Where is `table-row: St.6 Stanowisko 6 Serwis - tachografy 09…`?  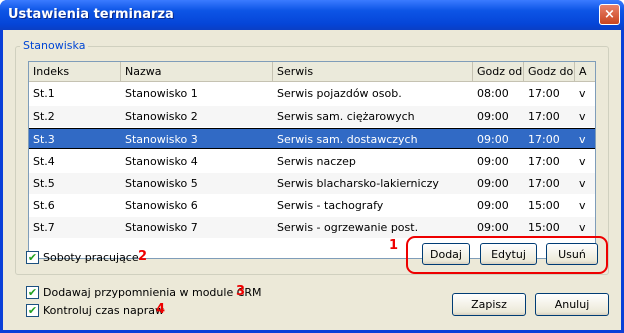
table-row: St.6 Stanowisko 6 Serwis - tachografy 09… is located at coordinates (312, 205).